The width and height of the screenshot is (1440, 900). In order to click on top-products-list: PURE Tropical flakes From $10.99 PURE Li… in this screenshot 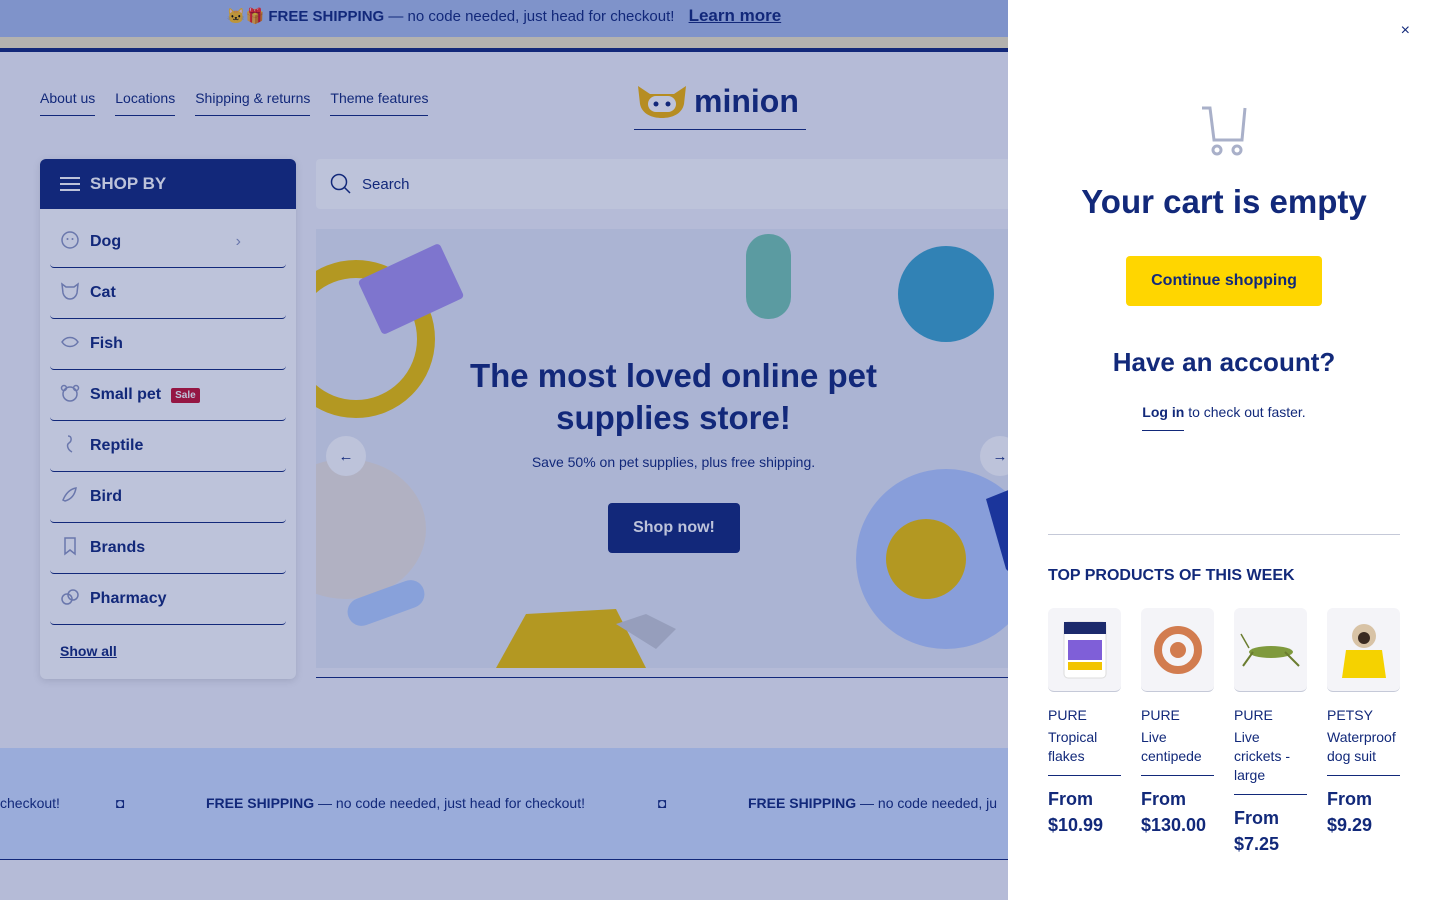, I will do `click(1224, 732)`.